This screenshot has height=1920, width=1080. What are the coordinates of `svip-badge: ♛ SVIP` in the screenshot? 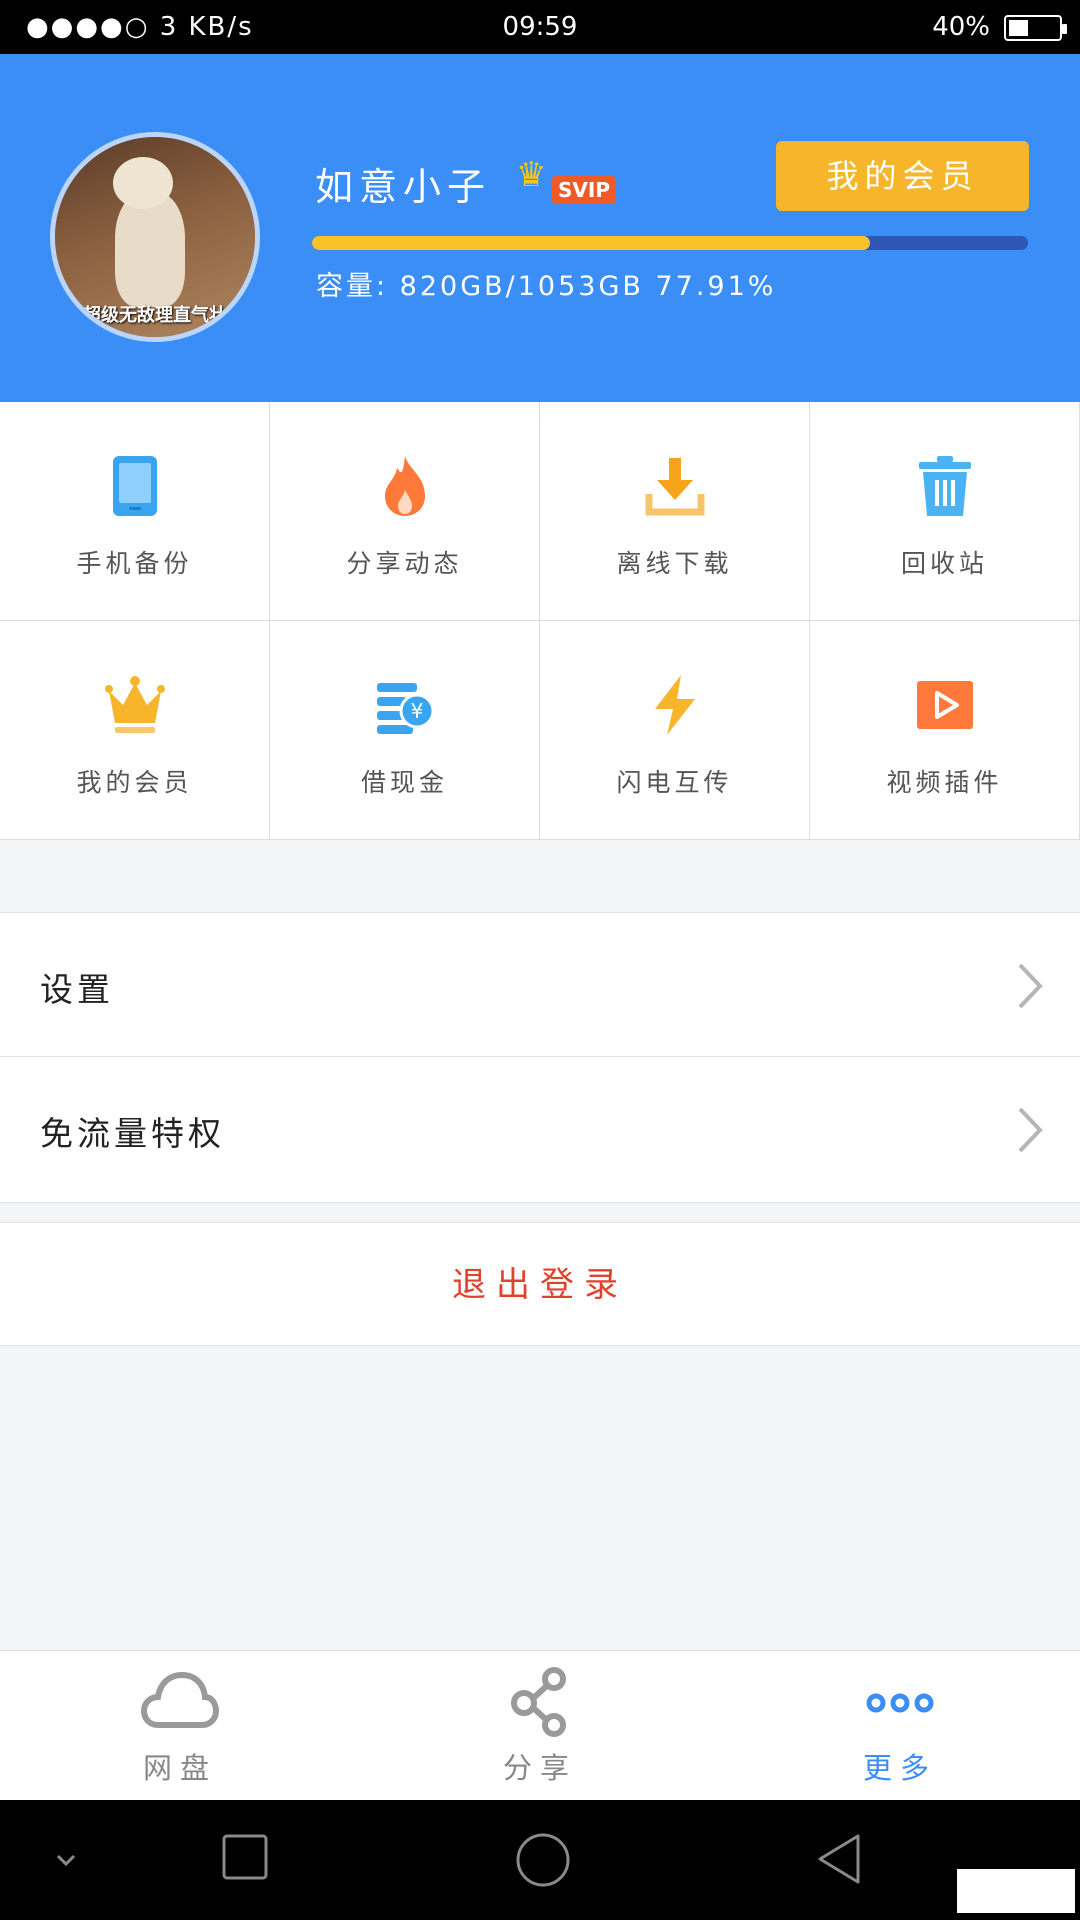 It's located at (566, 181).